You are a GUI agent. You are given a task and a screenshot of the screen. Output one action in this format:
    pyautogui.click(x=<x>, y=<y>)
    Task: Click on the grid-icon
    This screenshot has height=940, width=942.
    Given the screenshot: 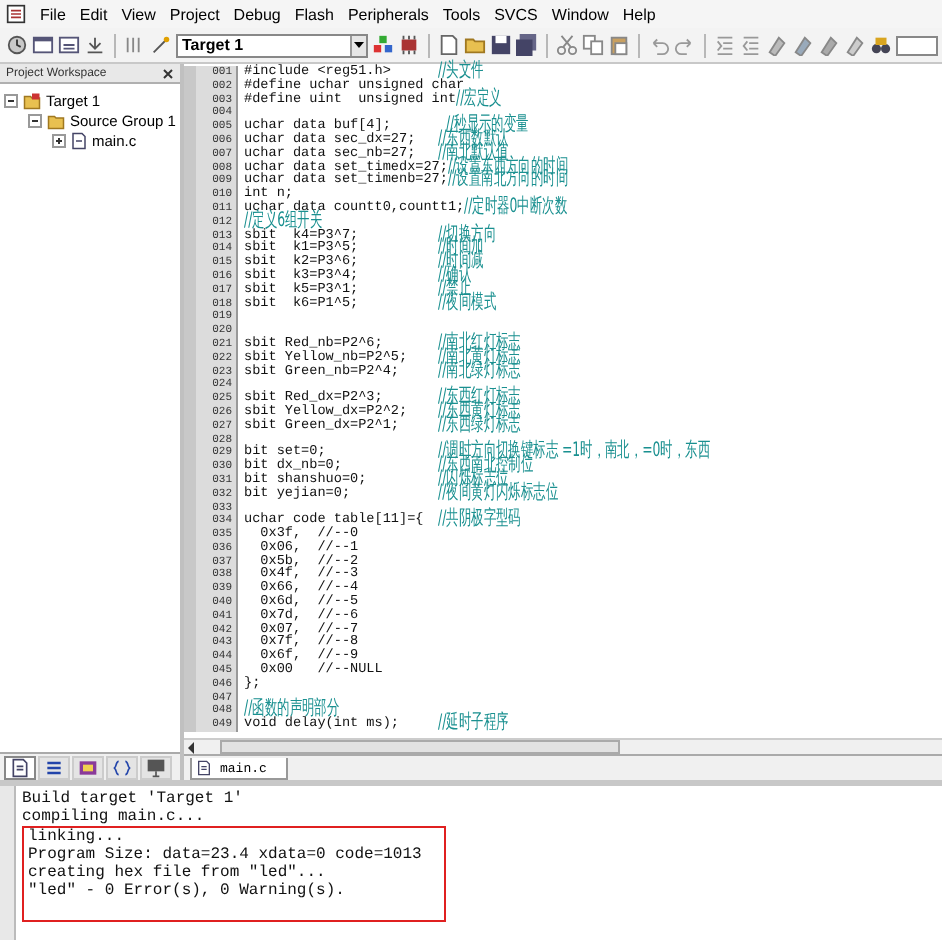 What is the action you would take?
    pyautogui.click(x=135, y=45)
    